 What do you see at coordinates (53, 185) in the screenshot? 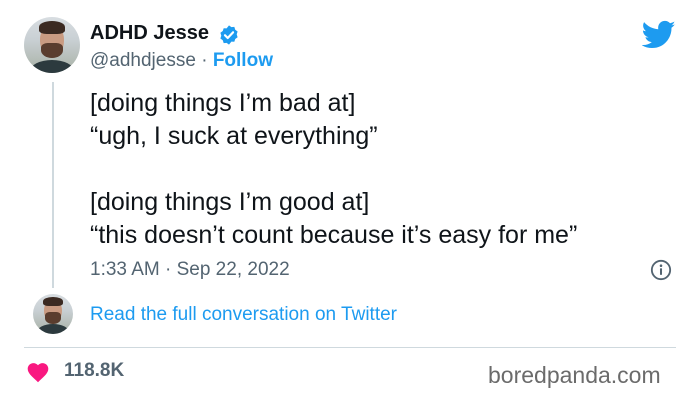
I see `thread-line` at bounding box center [53, 185].